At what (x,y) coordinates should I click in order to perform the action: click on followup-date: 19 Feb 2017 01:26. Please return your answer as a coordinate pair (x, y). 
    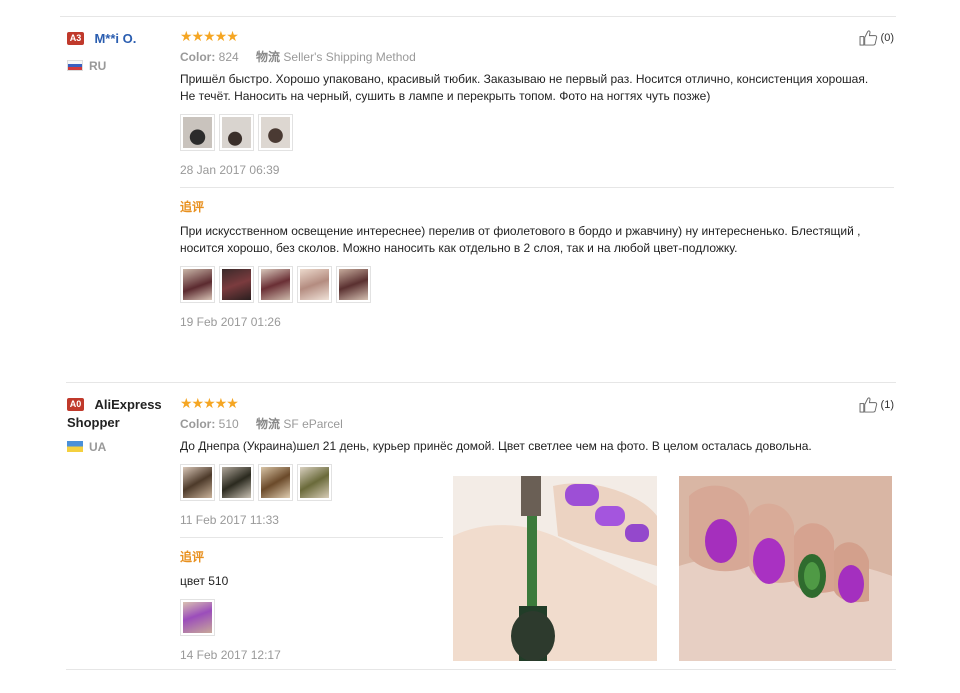
    Looking at the image, I should click on (230, 322).